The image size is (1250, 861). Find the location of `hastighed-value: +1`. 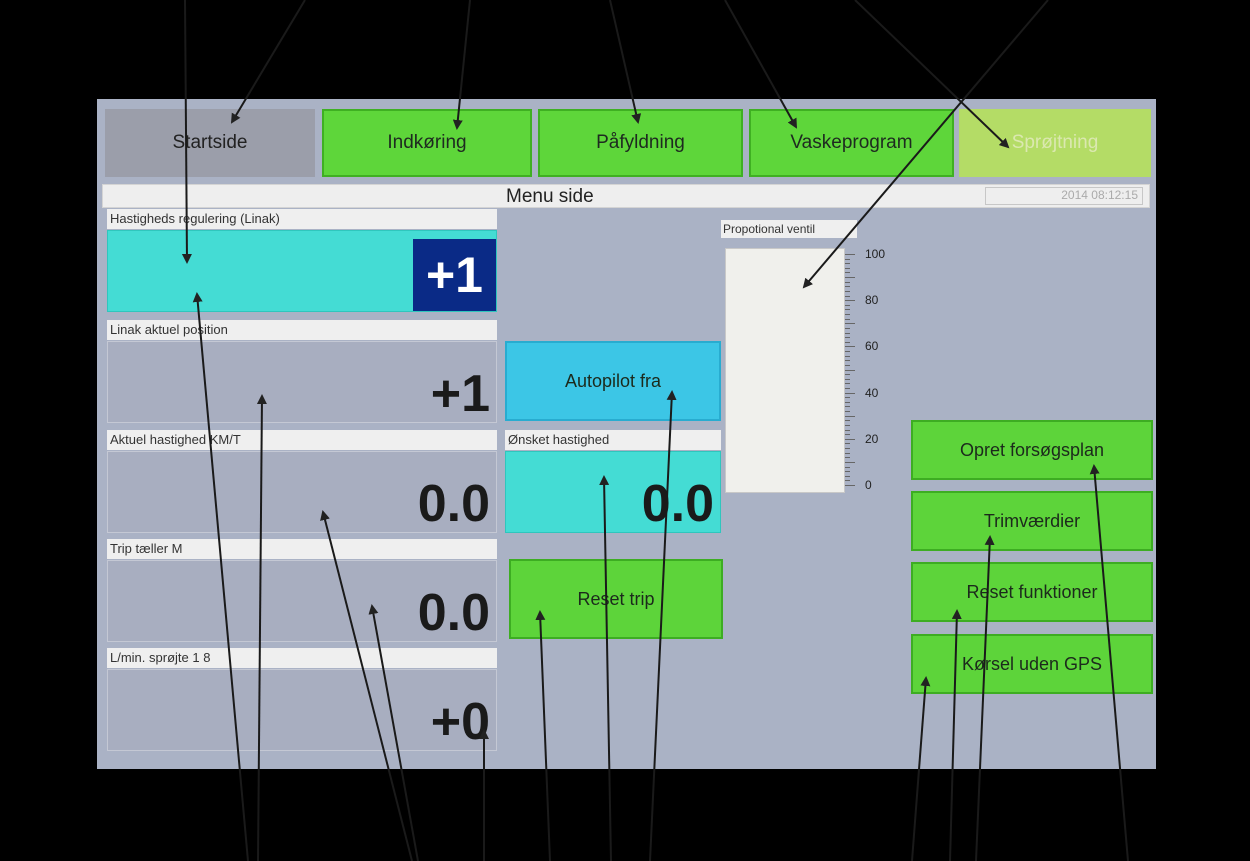

hastighed-value: +1 is located at coordinates (454, 275).